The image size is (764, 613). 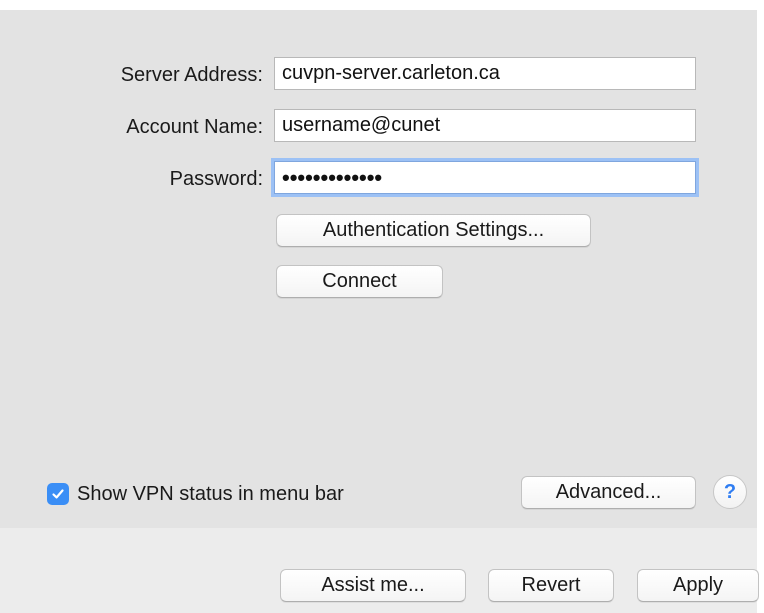 What do you see at coordinates (332, 177) in the screenshot?
I see `password-masked-value: •••••••••••••` at bounding box center [332, 177].